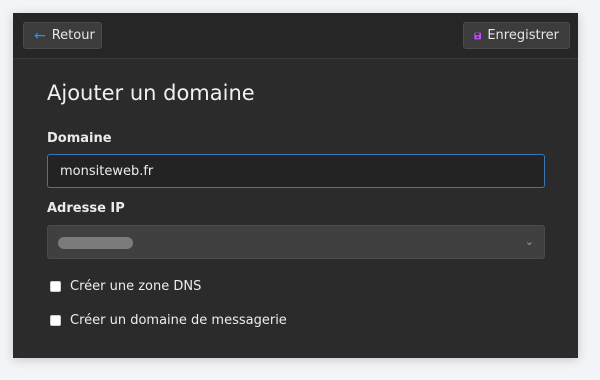  Describe the element at coordinates (40, 35) in the screenshot. I see `arrow-left-icon: ←` at that location.